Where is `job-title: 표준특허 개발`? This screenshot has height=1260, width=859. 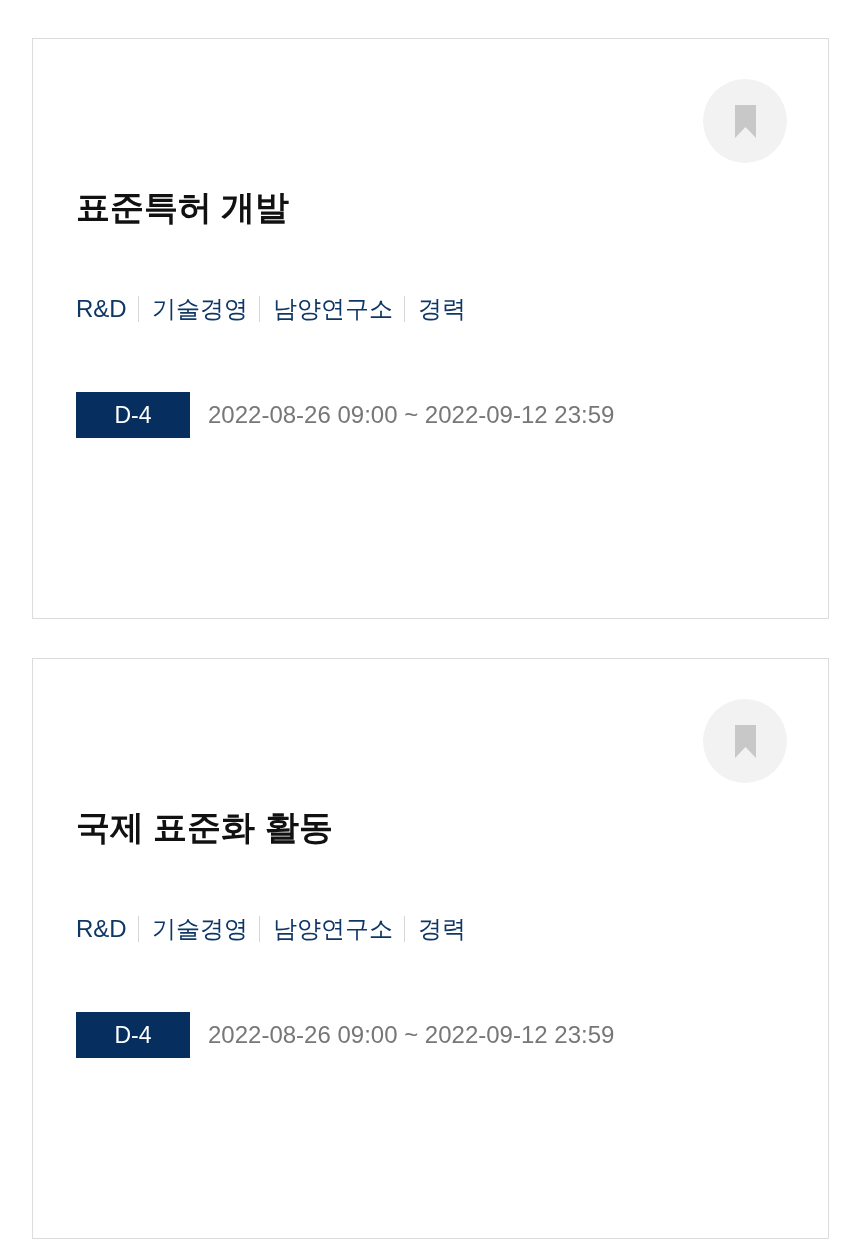 job-title: 표준특허 개발 is located at coordinates (183, 207).